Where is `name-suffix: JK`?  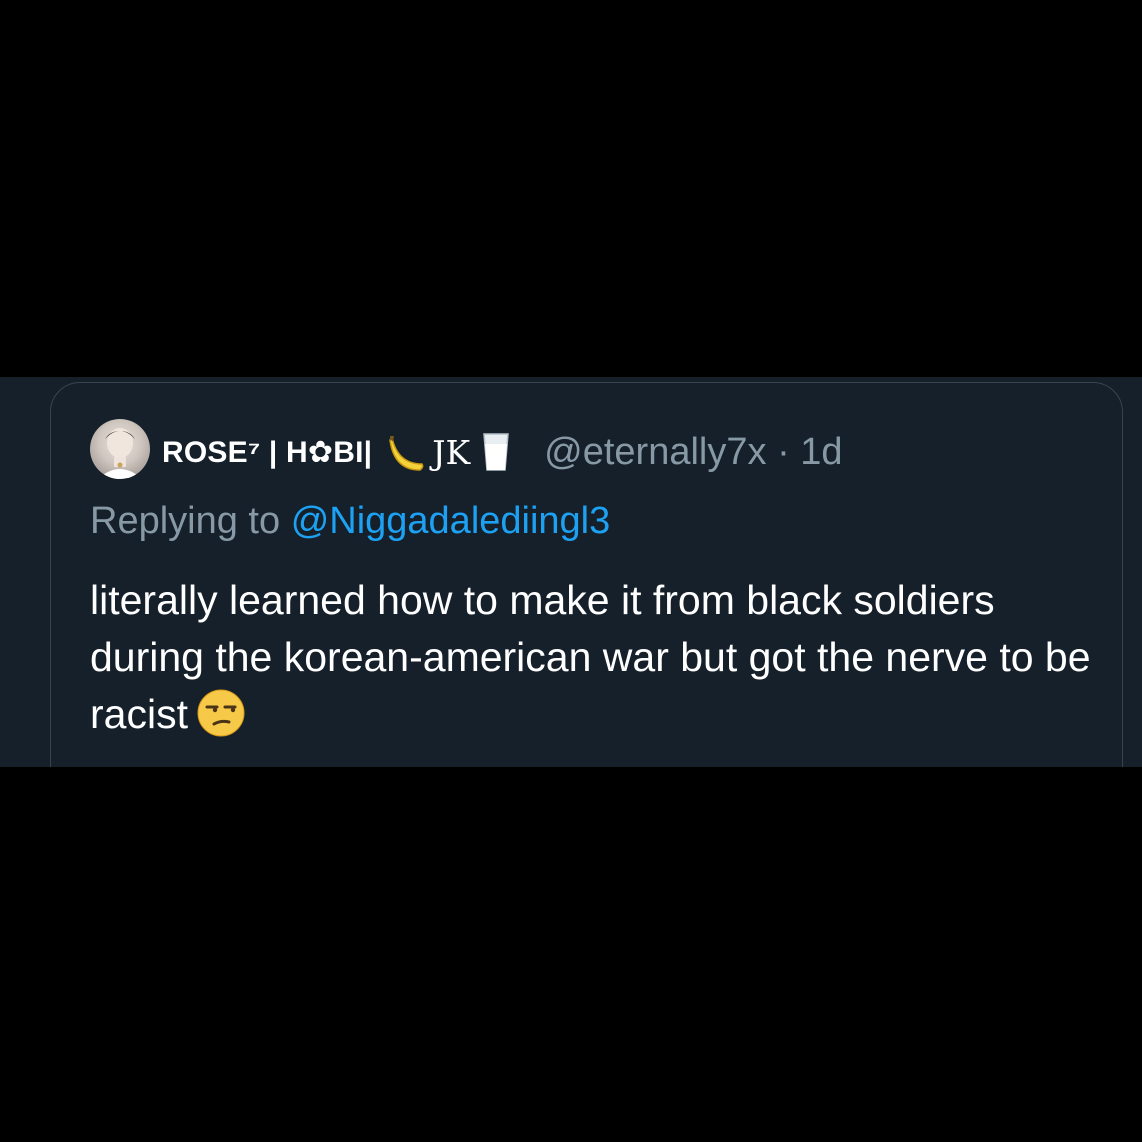
name-suffix: JK is located at coordinates (451, 452).